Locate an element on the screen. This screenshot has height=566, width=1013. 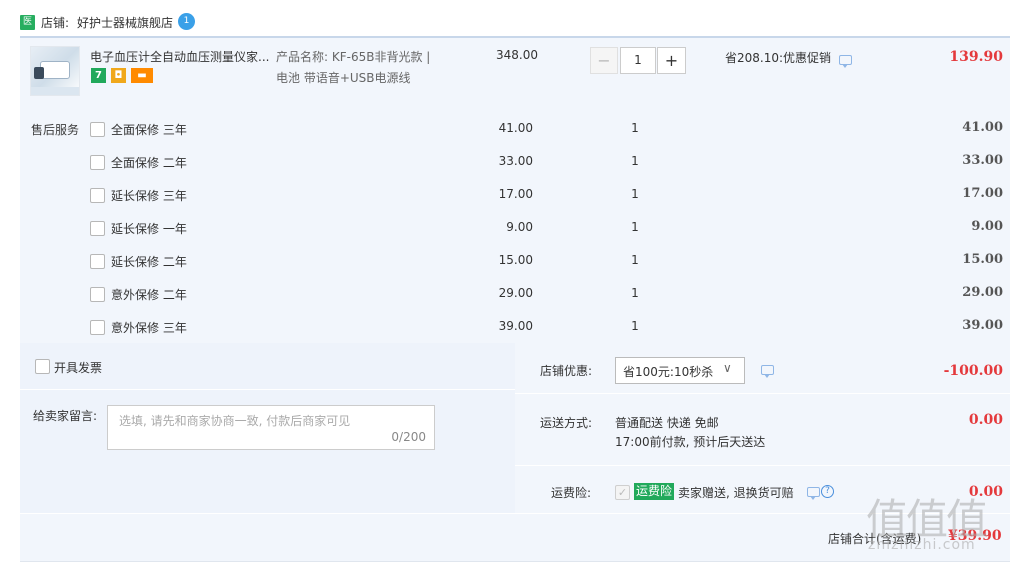
shop-discount-label: 店铺优惠: is located at coordinates (566, 371).